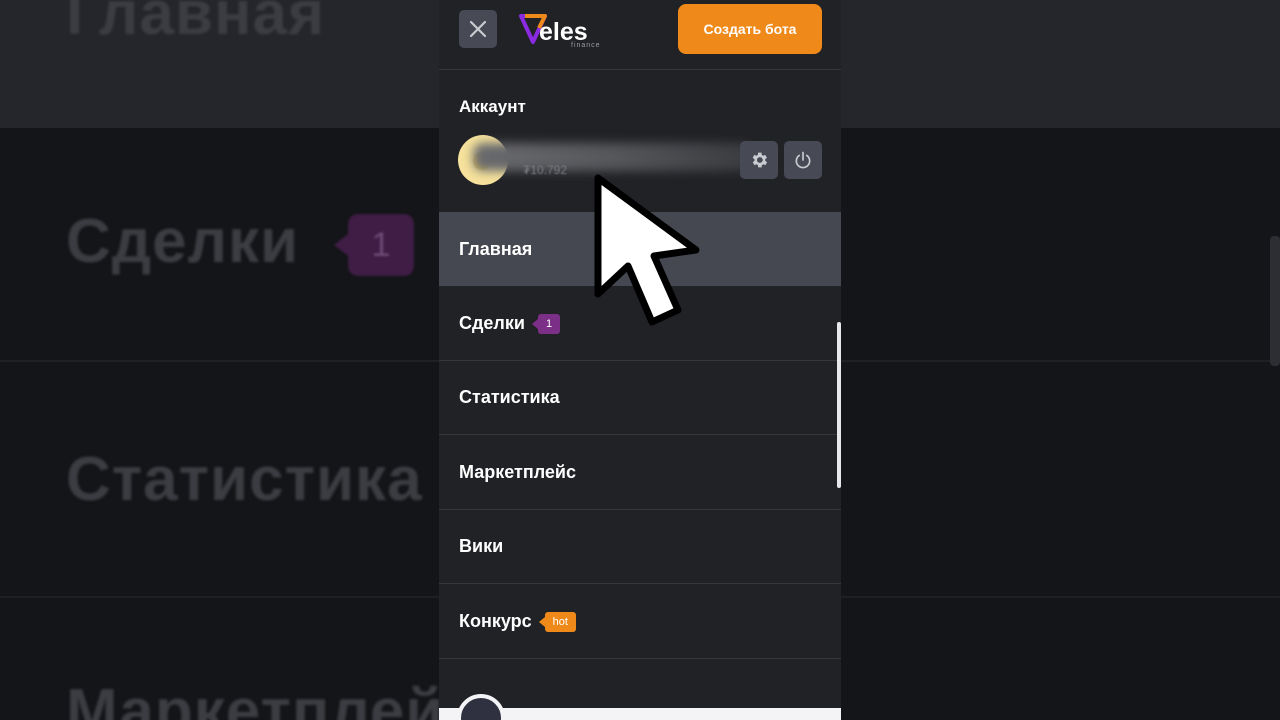  Describe the element at coordinates (244, 479) in the screenshot. I see `bg-item-stats: Статистика` at that location.